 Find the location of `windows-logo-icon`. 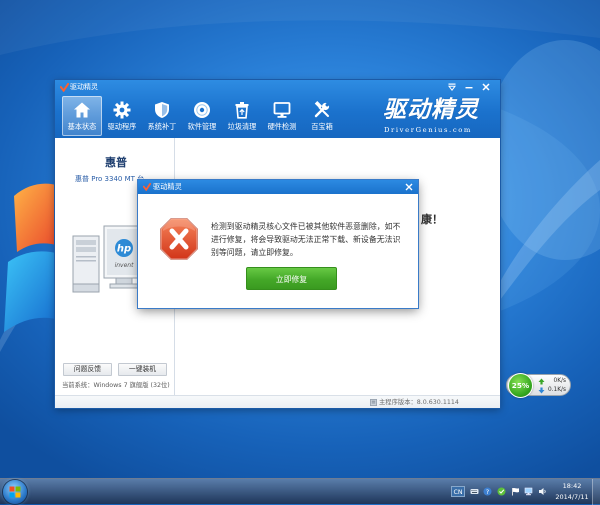

windows-logo-icon is located at coordinates (15, 492).